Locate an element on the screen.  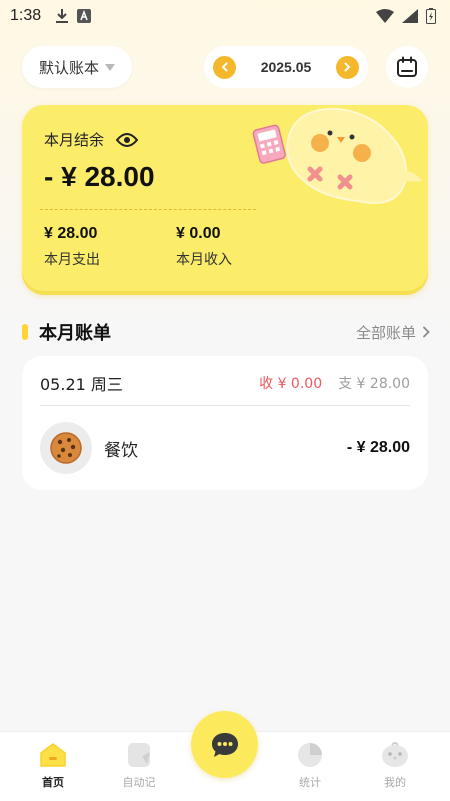
eye-icon is located at coordinates (127, 140).